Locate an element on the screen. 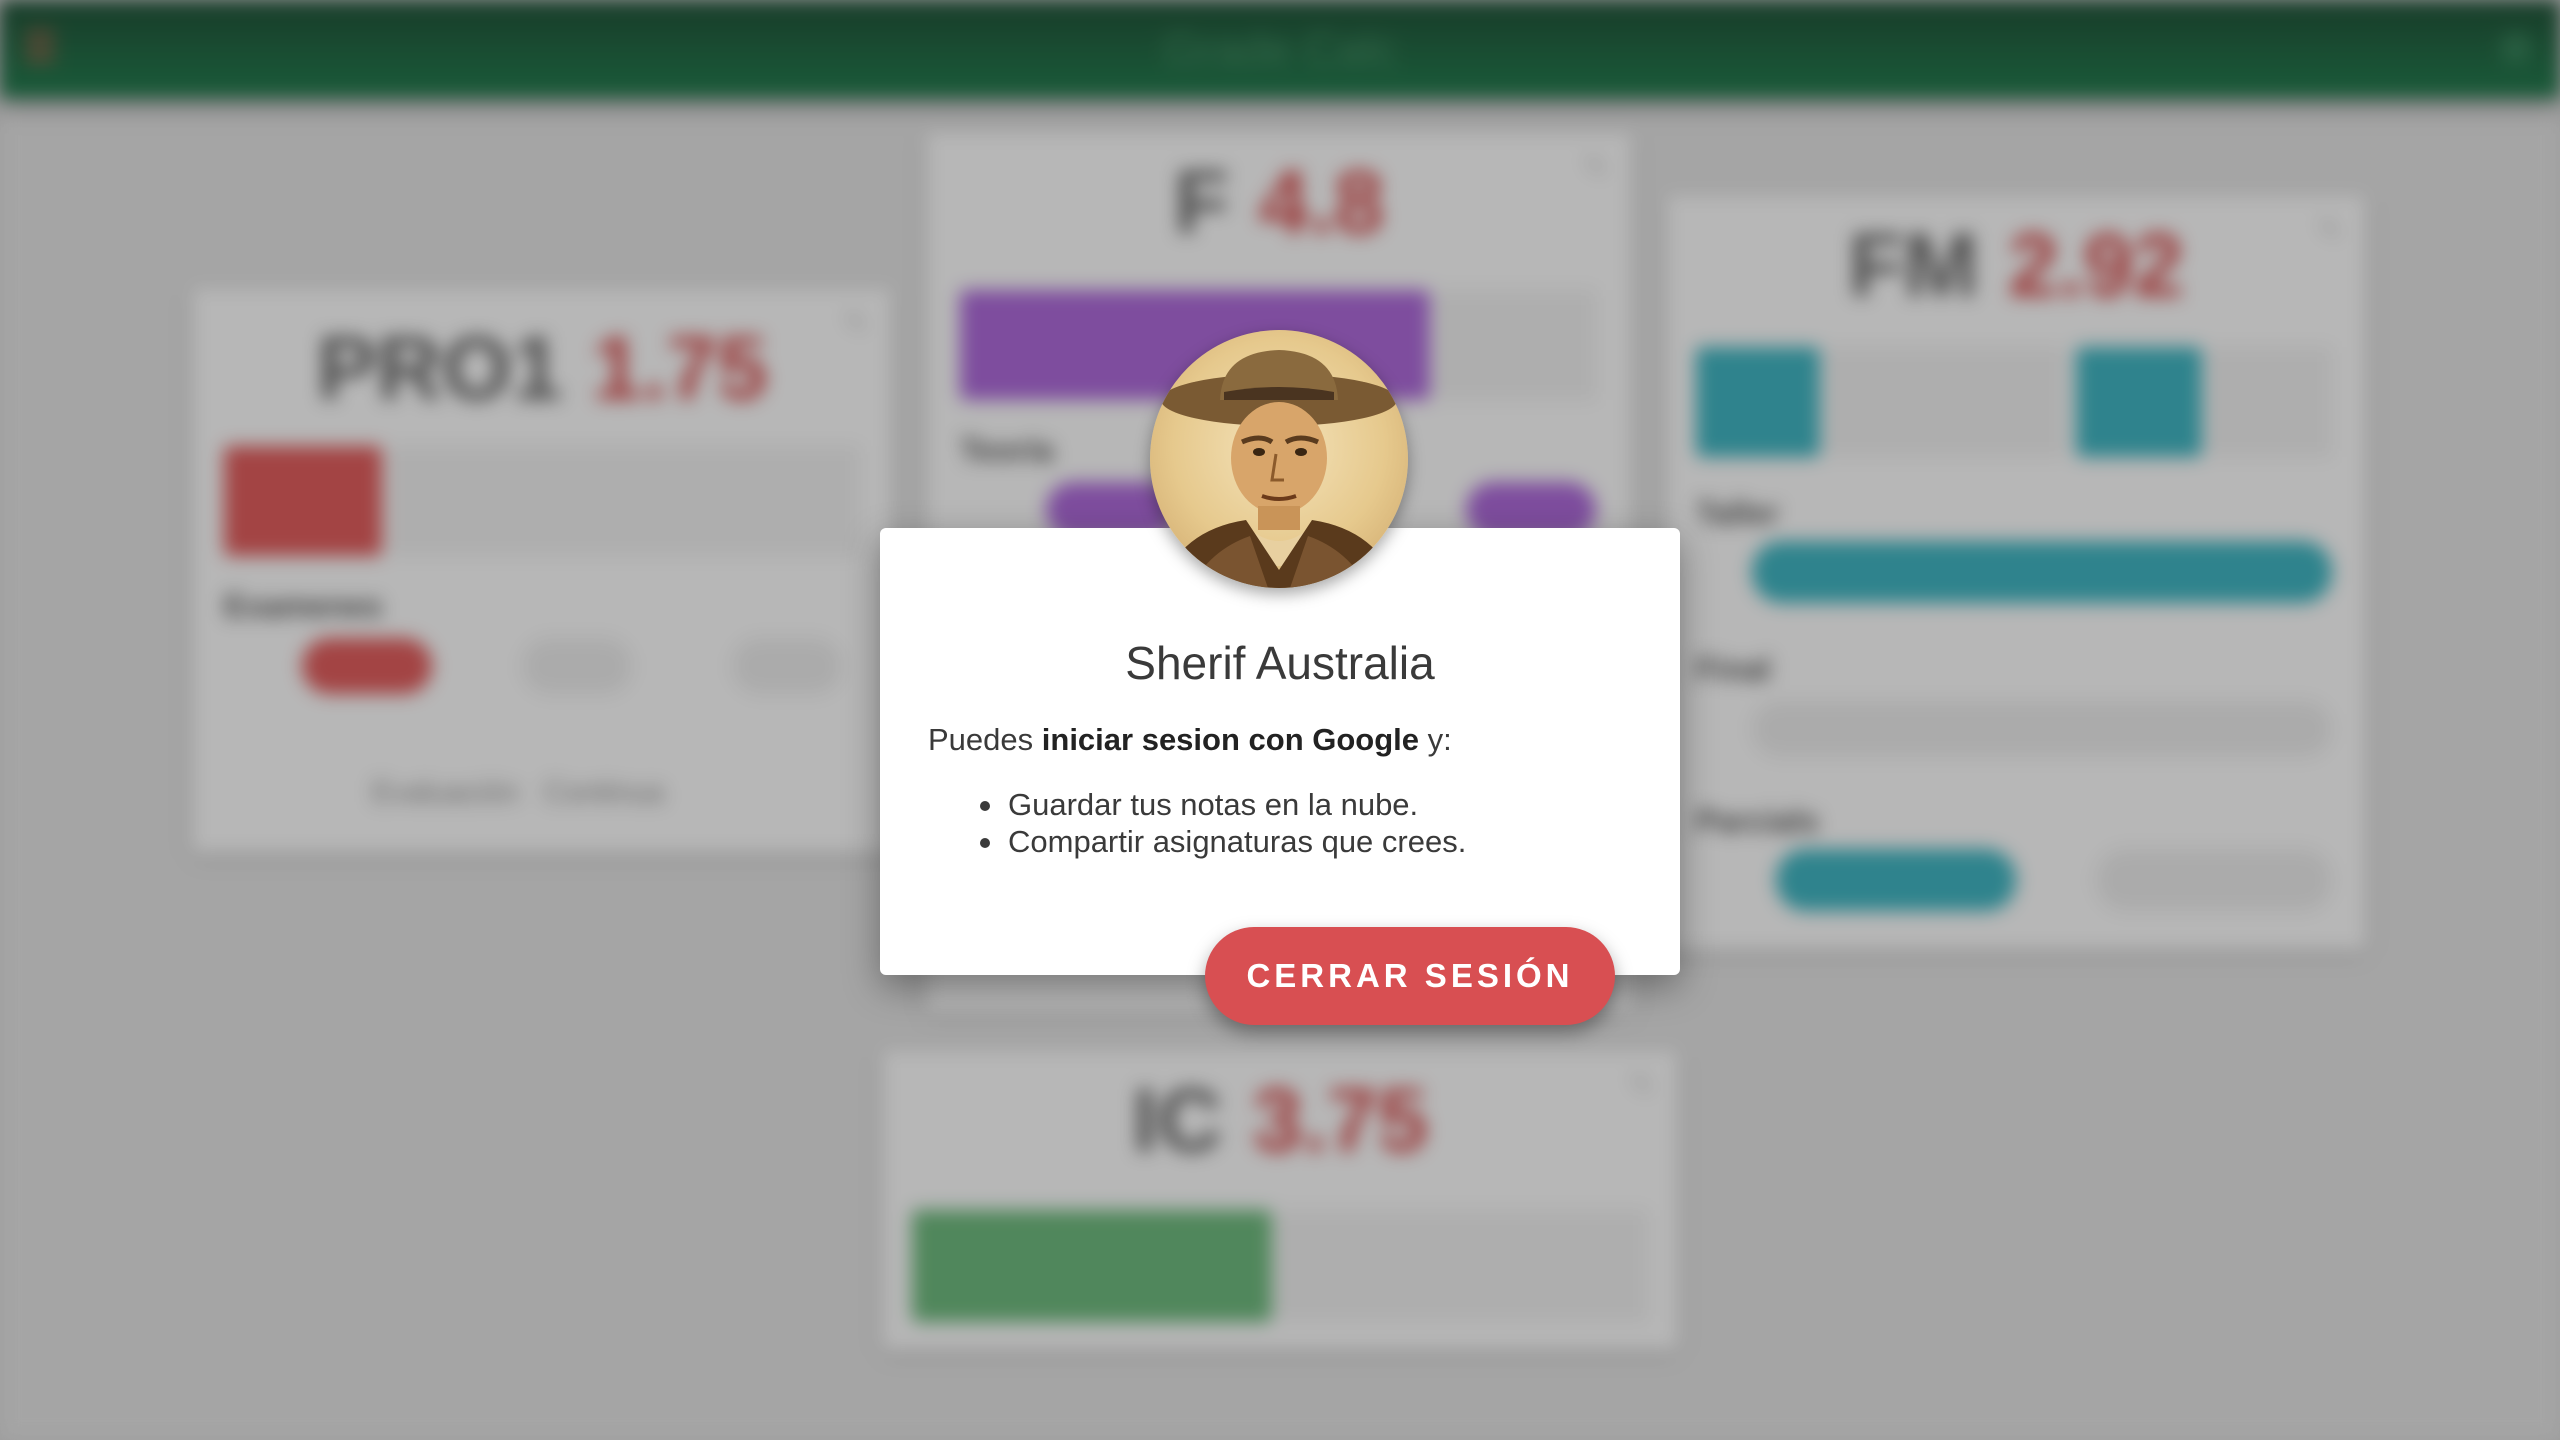  google-signin-text: iniciar sesion con Google is located at coordinates (1230, 739).